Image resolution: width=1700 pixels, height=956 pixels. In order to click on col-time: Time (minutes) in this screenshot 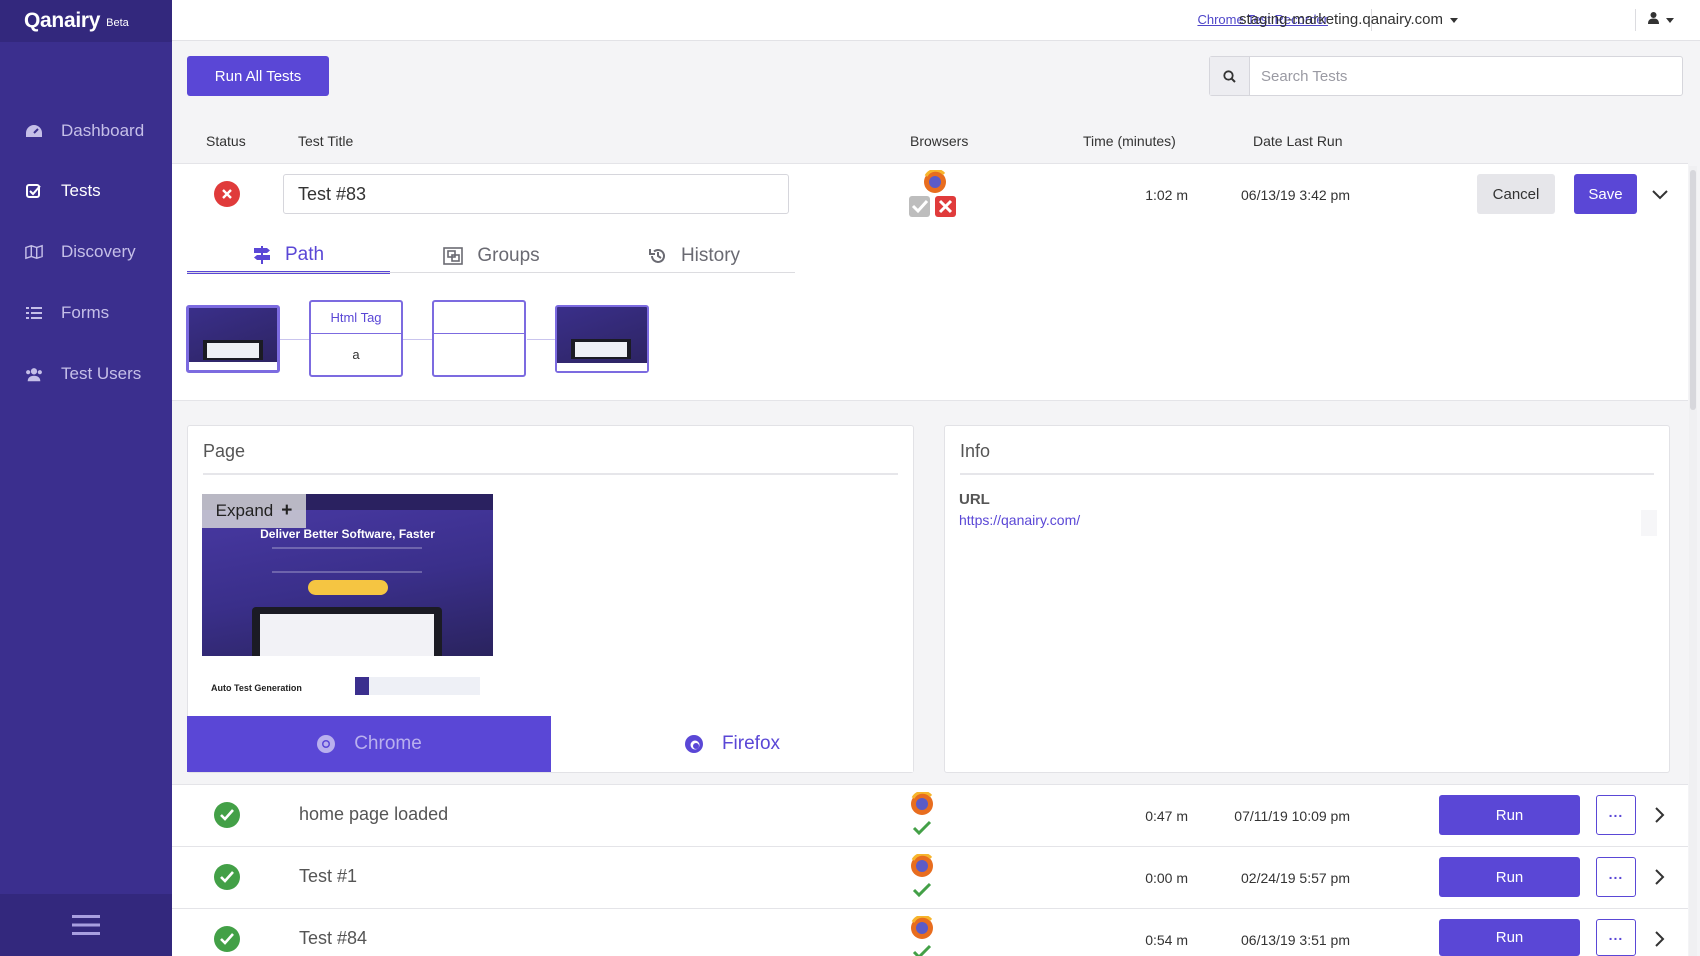, I will do `click(1129, 141)`.